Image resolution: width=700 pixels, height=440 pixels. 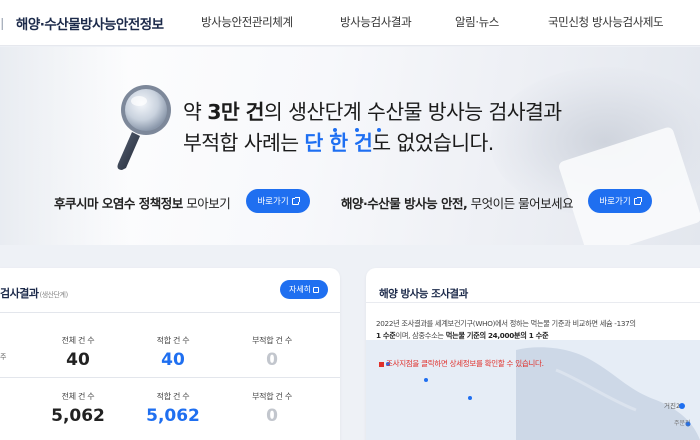 I want to click on weekly-fail-label: 부적합 건 수, so click(x=272, y=340).